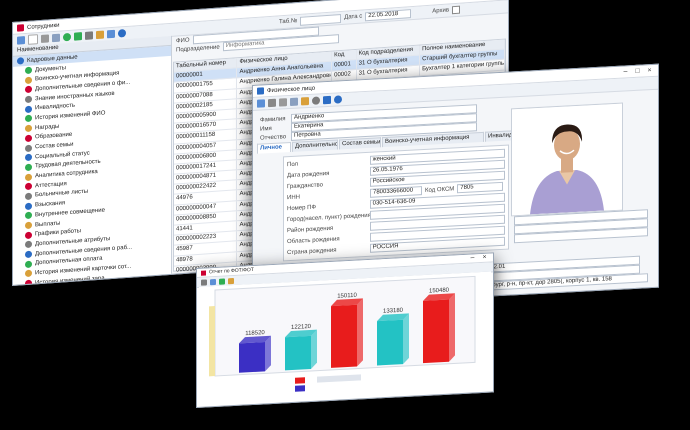 Image resolution: width=690 pixels, height=430 pixels. I want to click on bar-chart: 118520 122120 150110 133180 150480, so click(345, 338).